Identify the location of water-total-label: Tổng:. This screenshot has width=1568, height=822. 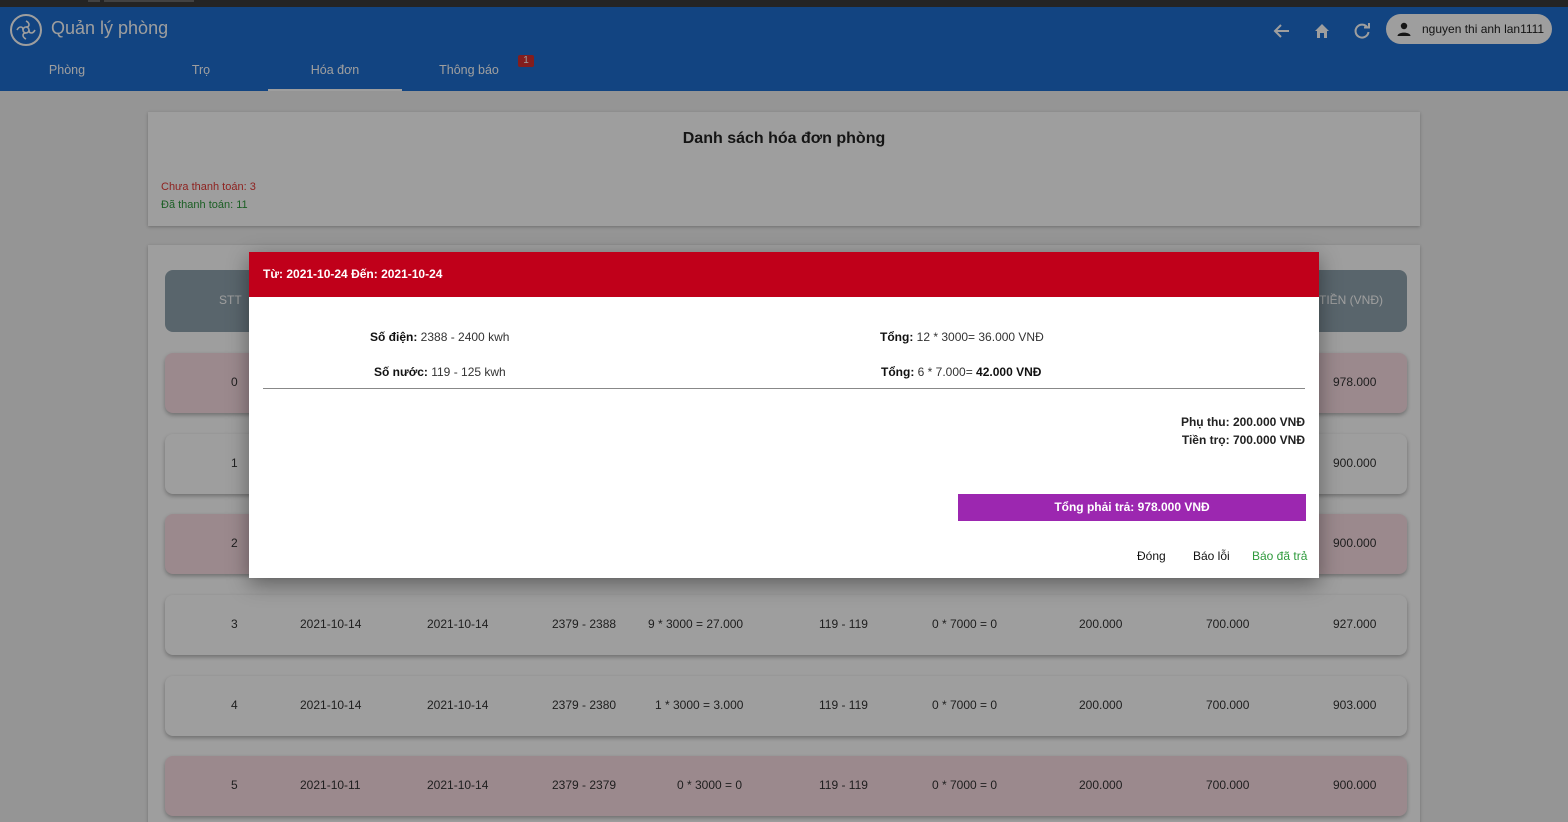
(898, 372).